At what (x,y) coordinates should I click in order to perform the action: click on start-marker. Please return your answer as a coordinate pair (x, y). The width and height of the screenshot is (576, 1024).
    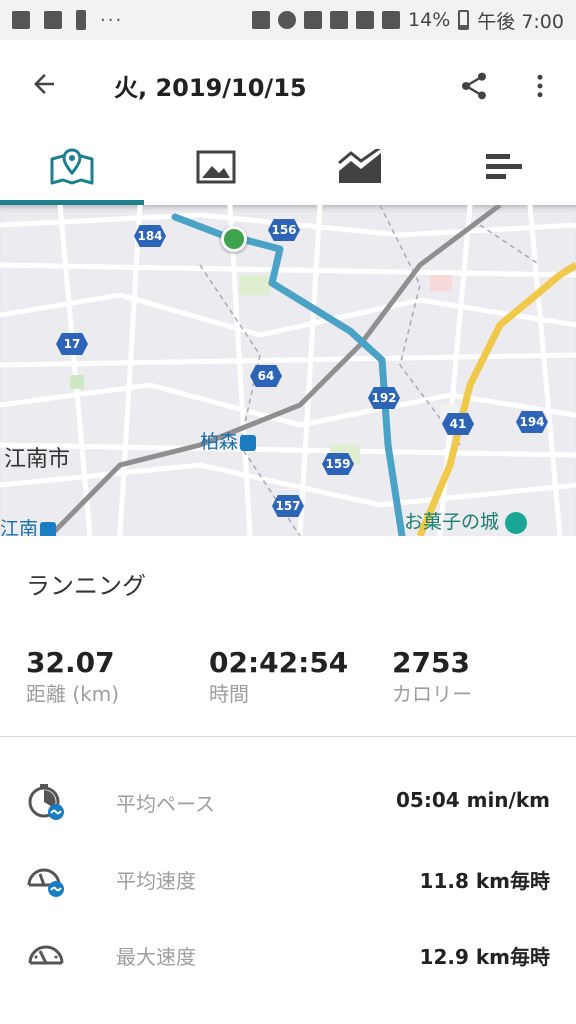
    Looking at the image, I should click on (234, 239).